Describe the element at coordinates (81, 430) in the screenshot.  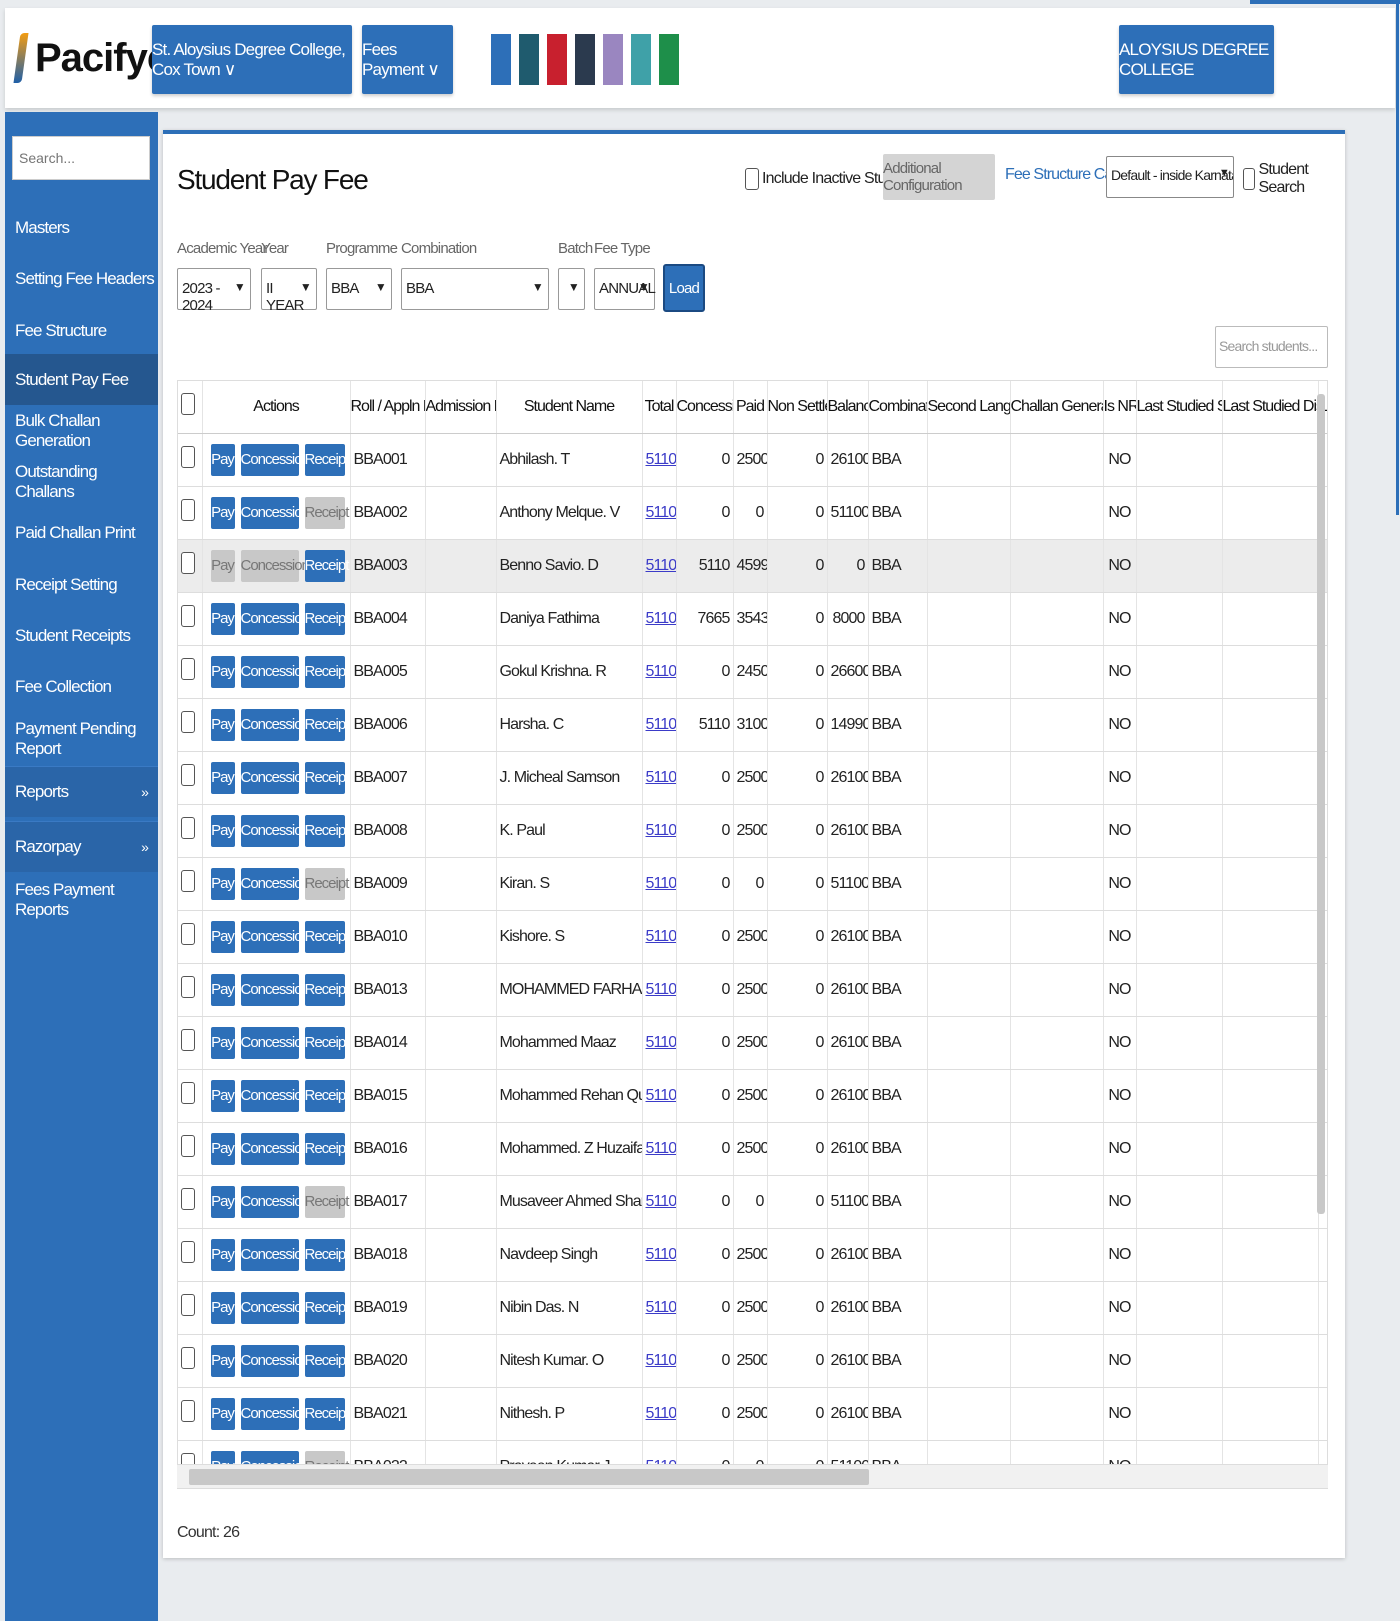
I see `sidebar-item-4: Bulk Challan Generation` at that location.